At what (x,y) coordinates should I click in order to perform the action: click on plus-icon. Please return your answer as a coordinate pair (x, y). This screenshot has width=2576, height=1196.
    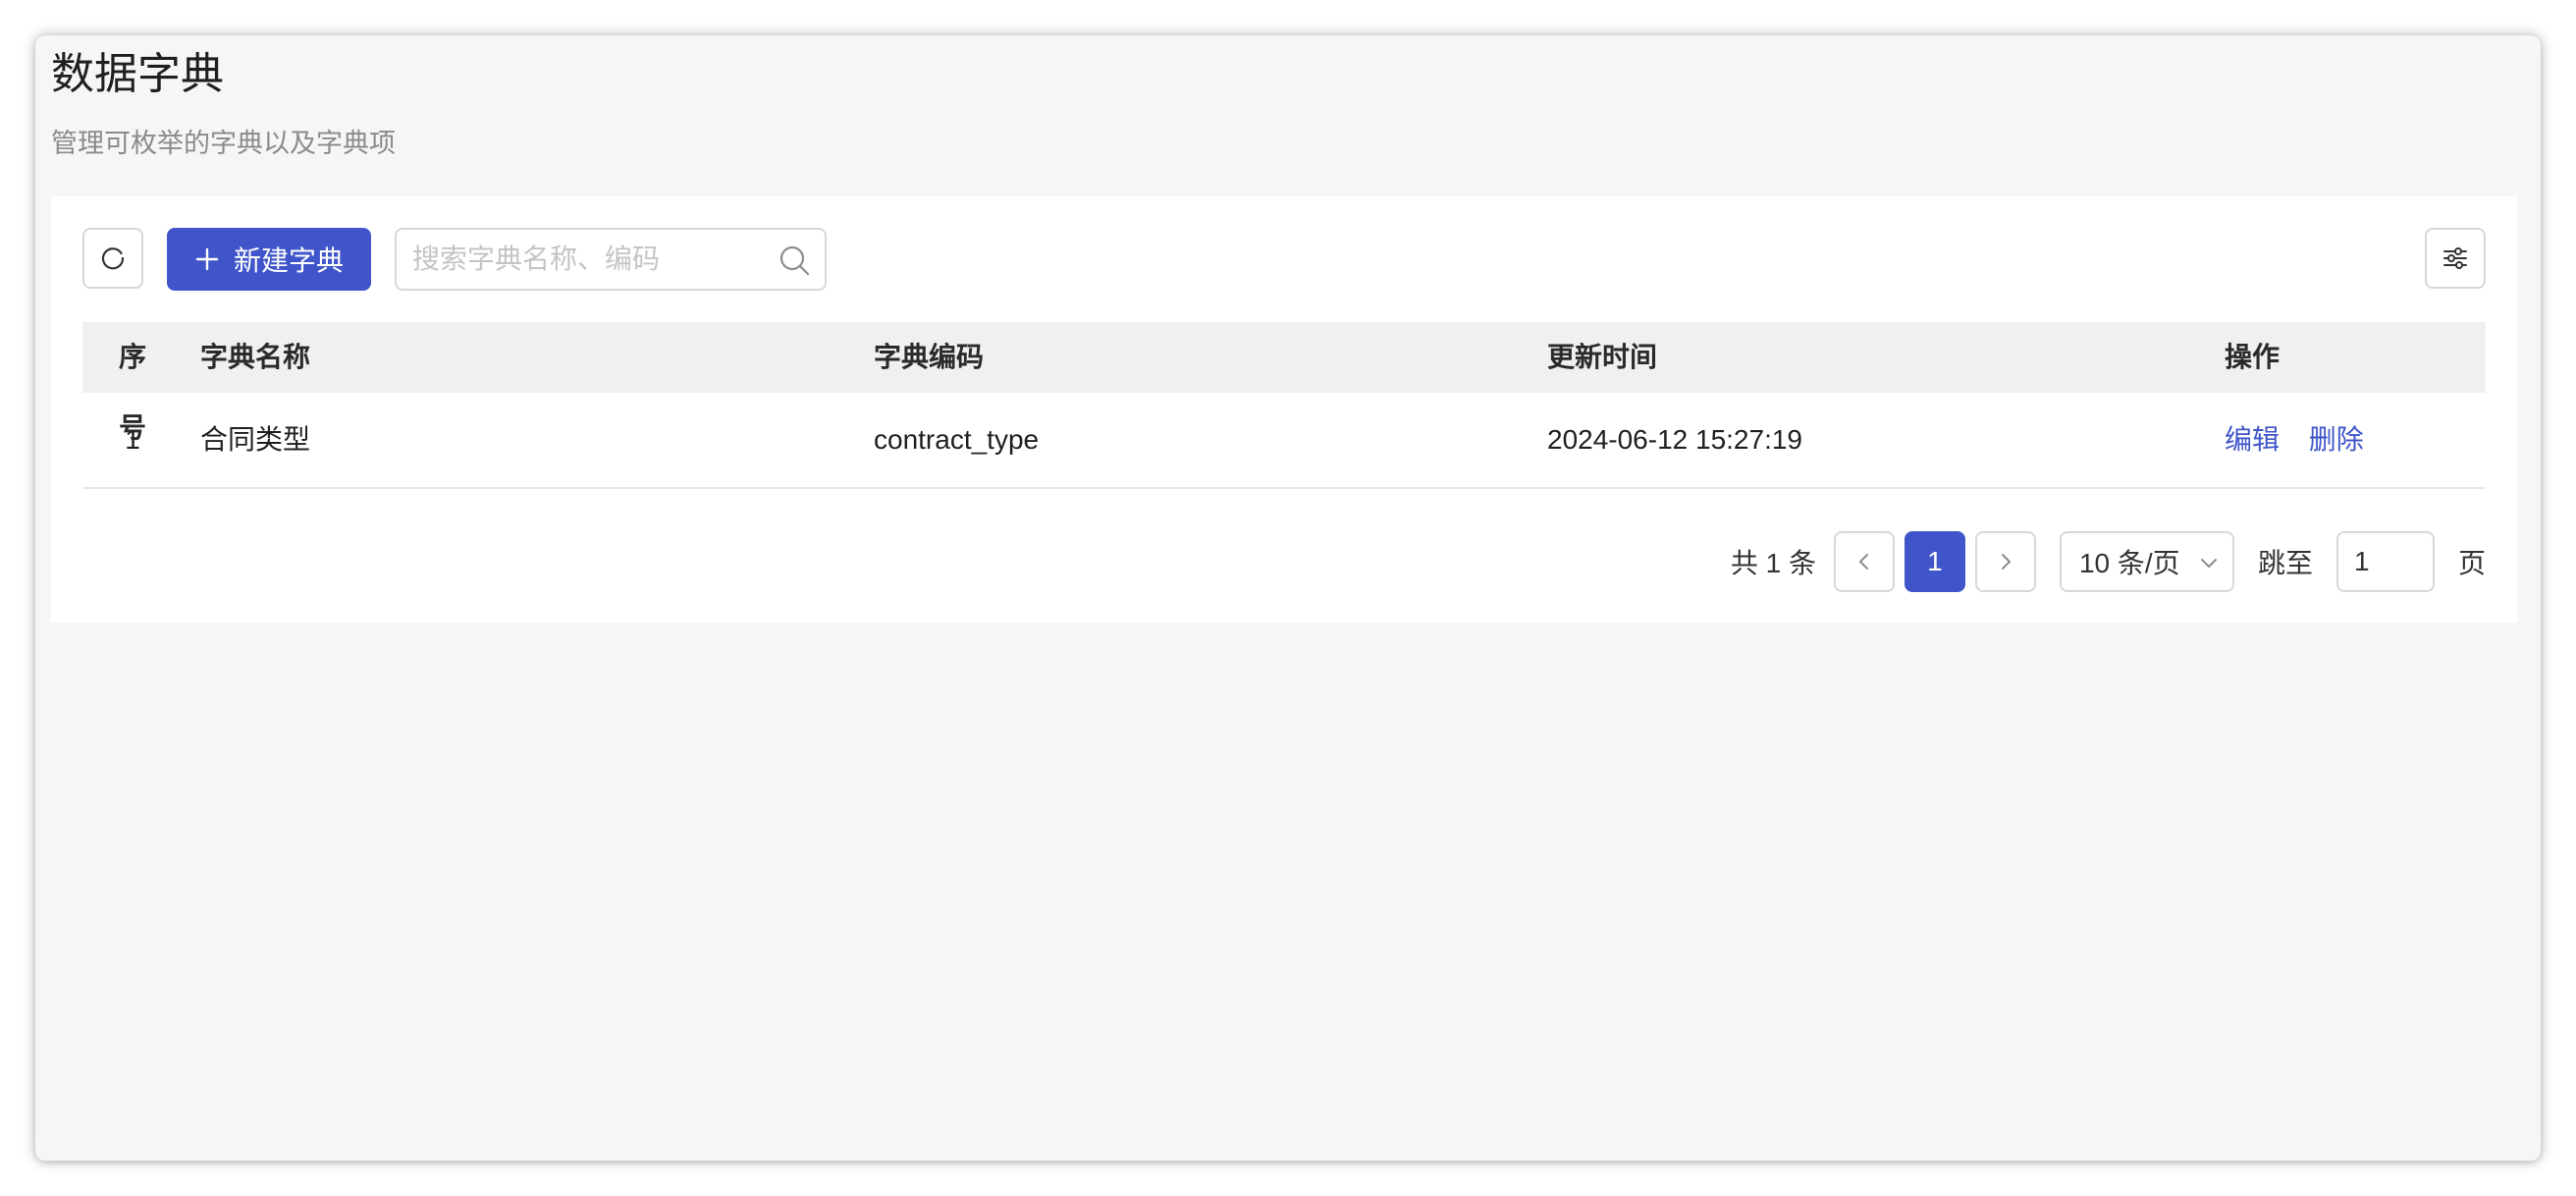
    Looking at the image, I should click on (207, 259).